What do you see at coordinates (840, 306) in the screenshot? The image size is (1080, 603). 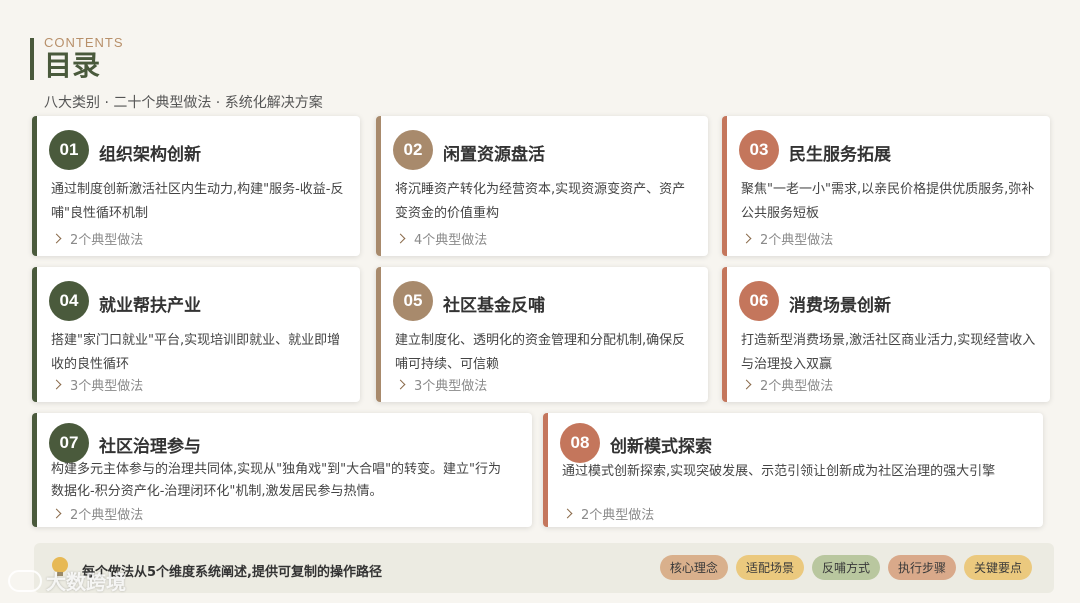 I see `card-title: 消费场景创新` at bounding box center [840, 306].